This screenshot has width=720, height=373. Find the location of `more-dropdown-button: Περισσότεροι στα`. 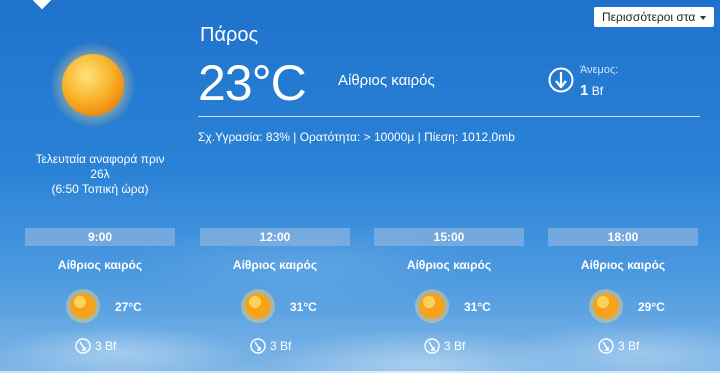

more-dropdown-button: Περισσότεροι στα is located at coordinates (654, 17).